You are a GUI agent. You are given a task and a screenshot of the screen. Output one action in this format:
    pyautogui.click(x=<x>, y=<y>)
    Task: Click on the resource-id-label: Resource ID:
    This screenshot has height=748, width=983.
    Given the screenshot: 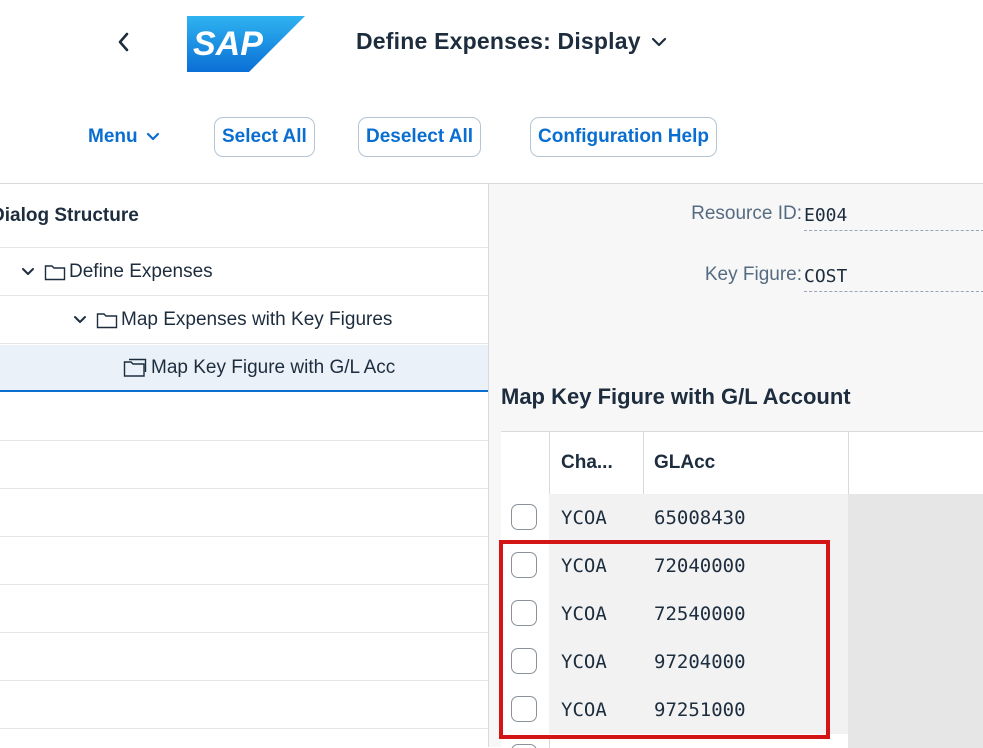 What is the action you would take?
    pyautogui.click(x=746, y=213)
    